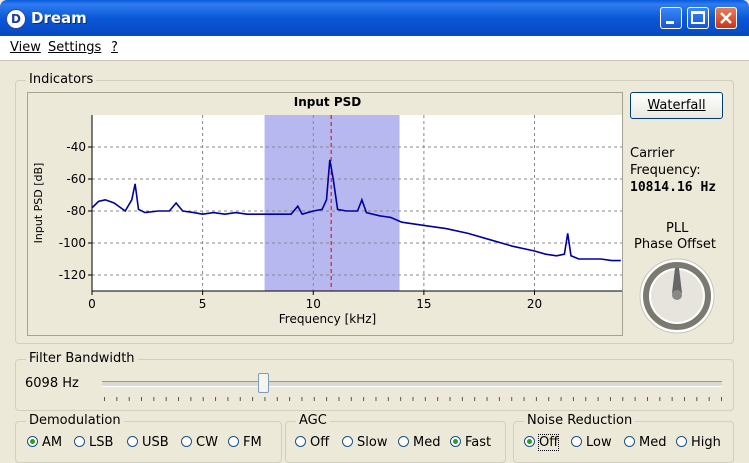 The width and height of the screenshot is (749, 463). What do you see at coordinates (364, 442) in the screenshot?
I see `radio-agc-slow: Slow` at bounding box center [364, 442].